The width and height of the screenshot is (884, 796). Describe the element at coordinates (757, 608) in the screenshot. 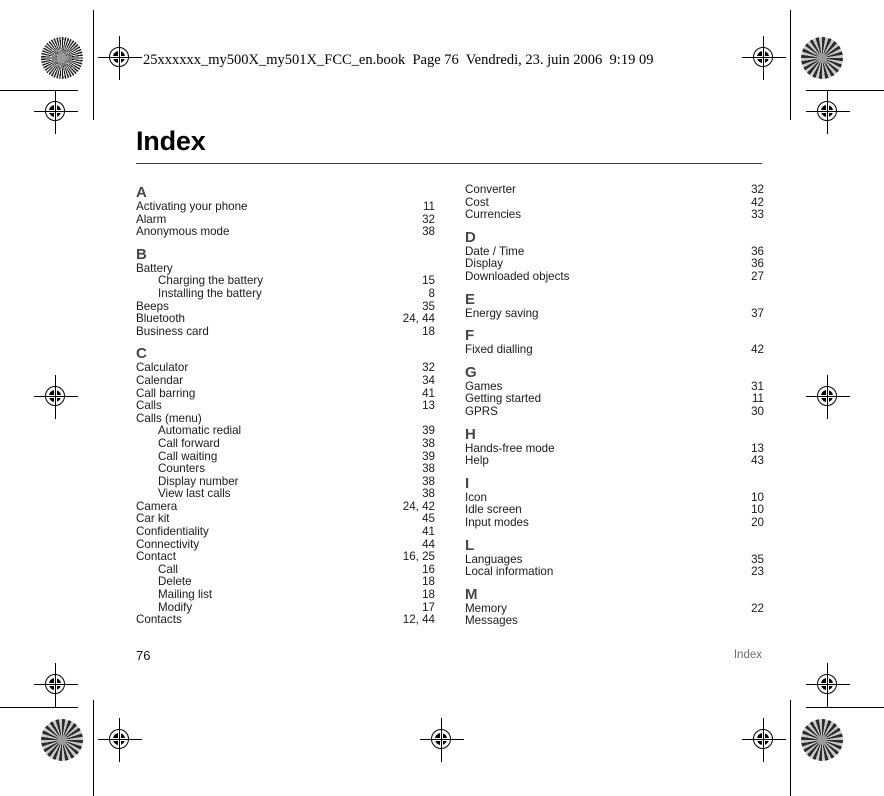

I see `index-entry-pages: 22` at that location.